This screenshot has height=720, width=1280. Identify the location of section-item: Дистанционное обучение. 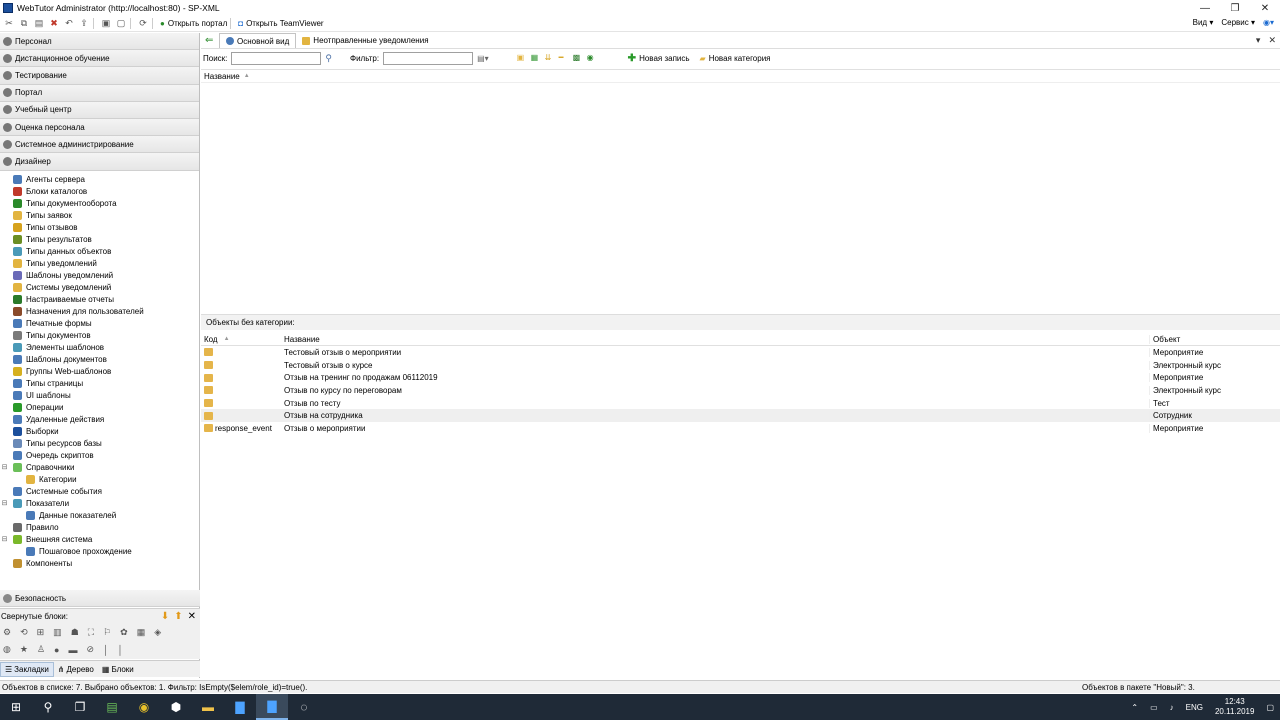
(99, 59).